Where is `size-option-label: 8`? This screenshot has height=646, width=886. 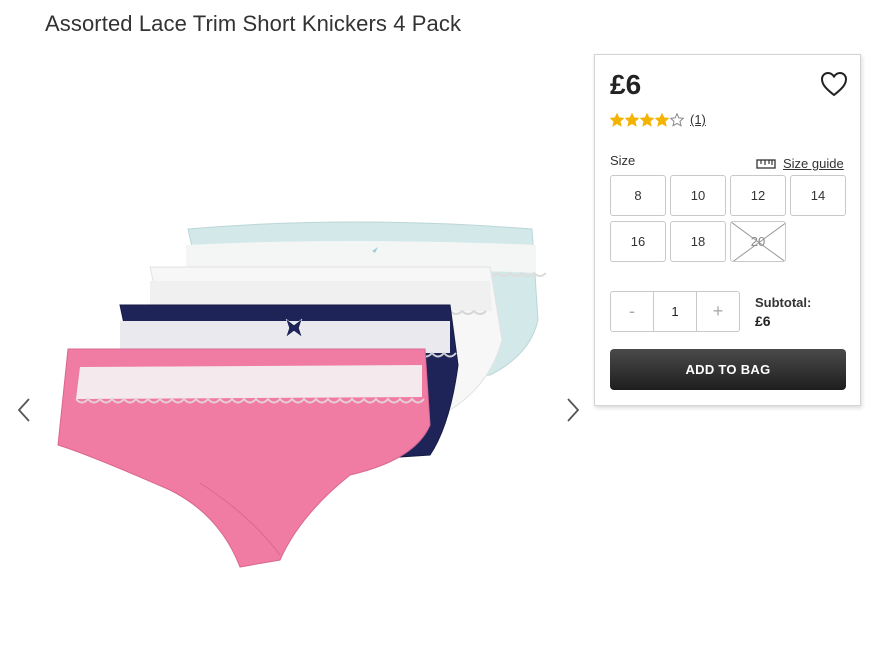
size-option-label: 8 is located at coordinates (638, 195).